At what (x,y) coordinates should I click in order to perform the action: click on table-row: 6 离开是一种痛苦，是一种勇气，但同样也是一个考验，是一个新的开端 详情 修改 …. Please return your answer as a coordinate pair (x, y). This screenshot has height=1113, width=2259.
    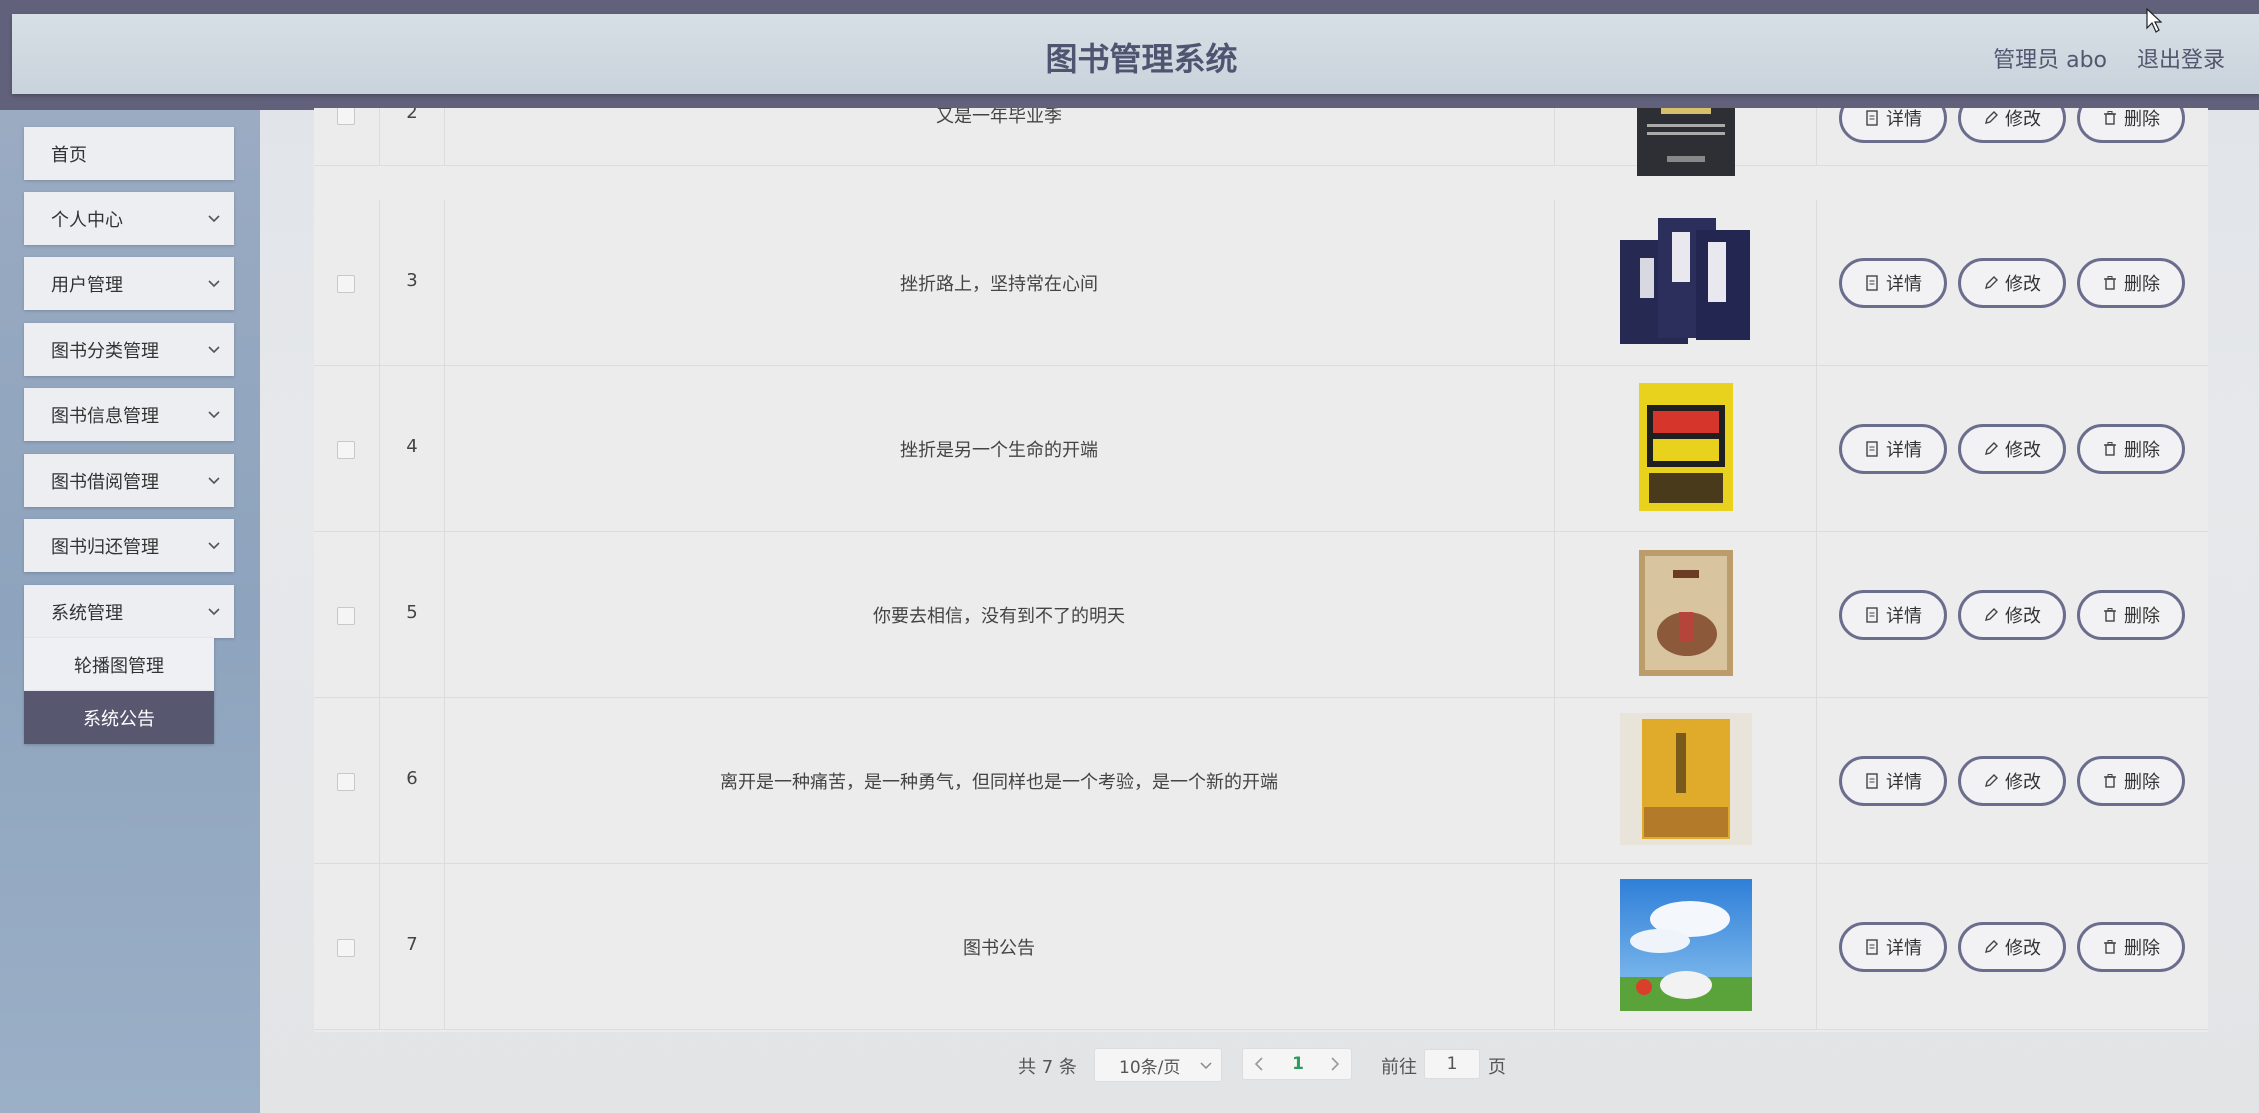
    Looking at the image, I should click on (1261, 781).